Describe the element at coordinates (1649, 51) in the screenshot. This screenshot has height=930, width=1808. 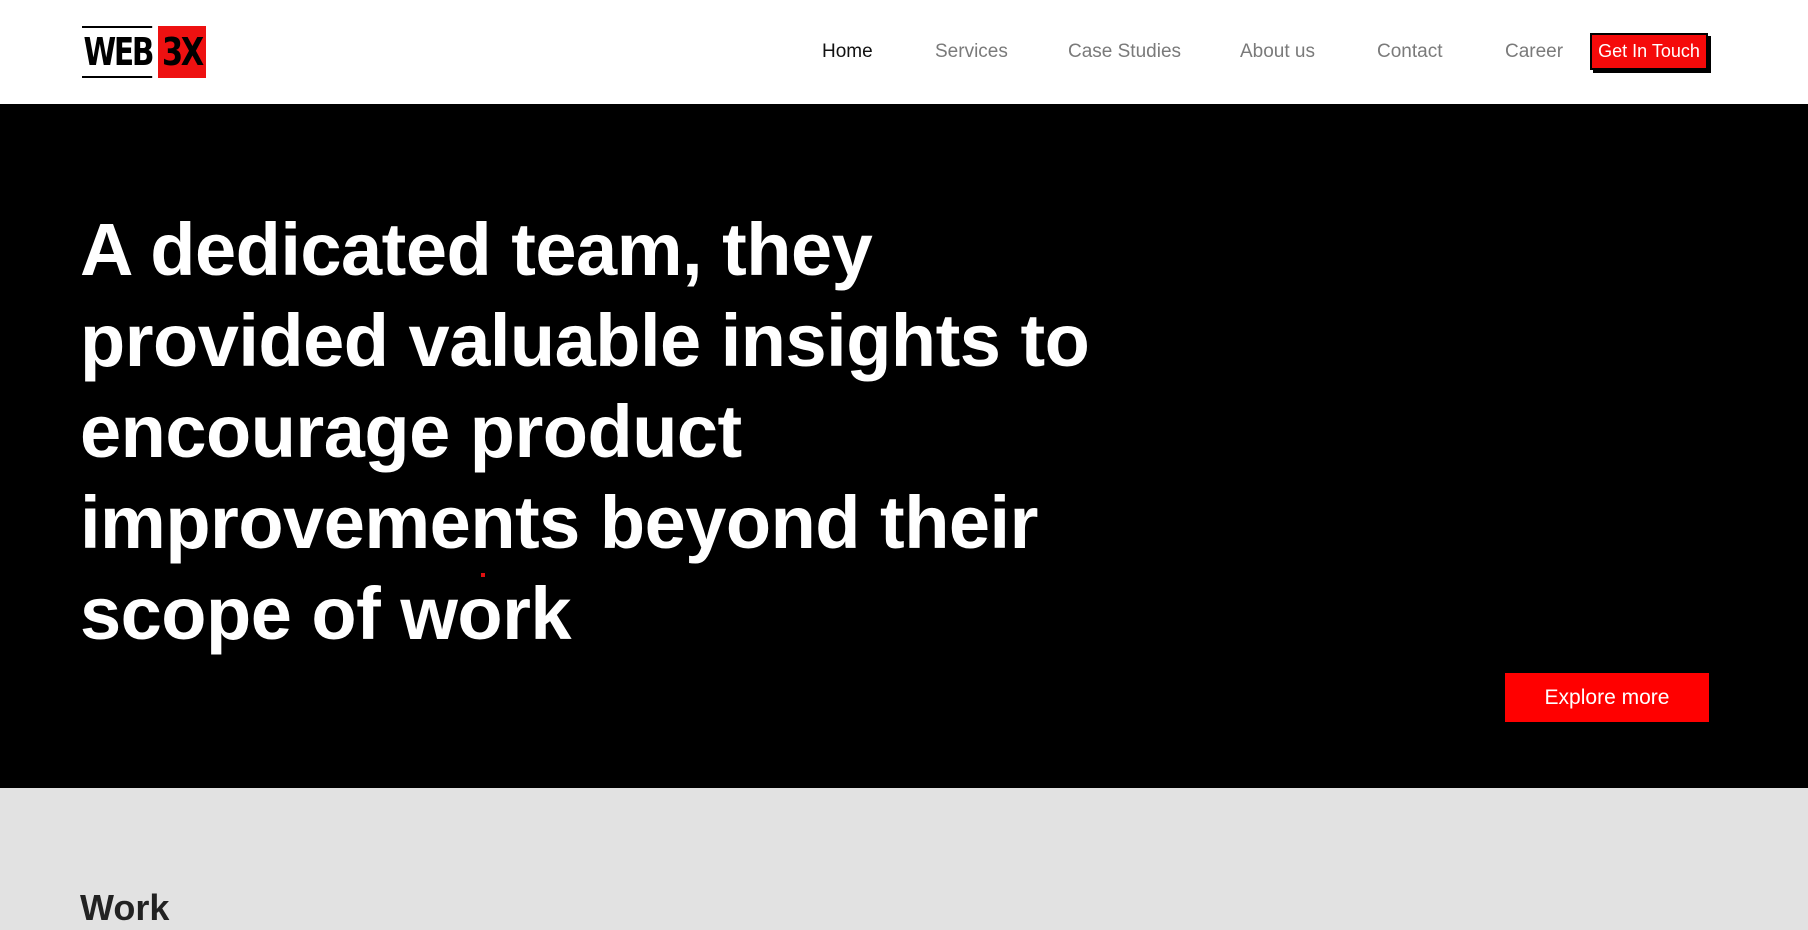
I see `get-in-touch-button: Get In Touch` at that location.